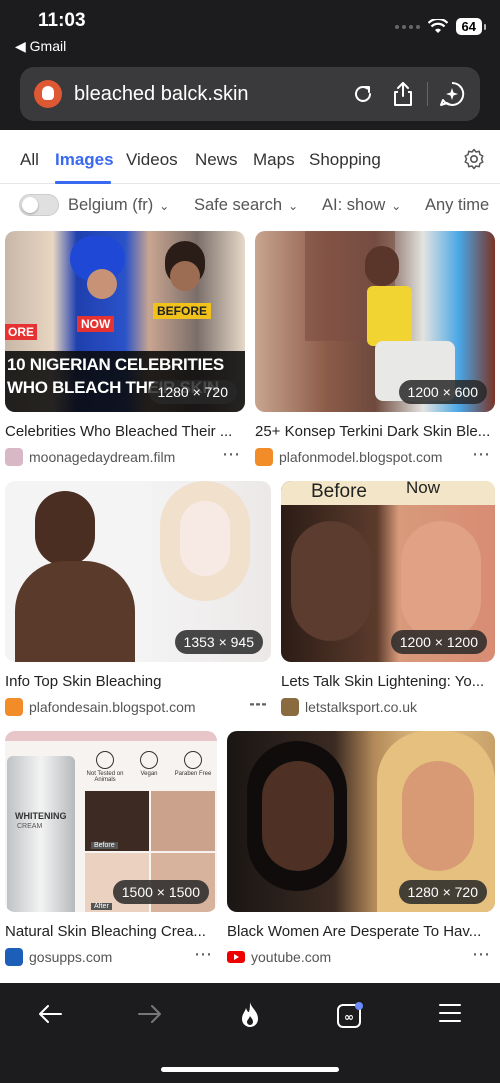 The width and height of the screenshot is (500, 1083). I want to click on tube-label: WHITENING, so click(41, 816).